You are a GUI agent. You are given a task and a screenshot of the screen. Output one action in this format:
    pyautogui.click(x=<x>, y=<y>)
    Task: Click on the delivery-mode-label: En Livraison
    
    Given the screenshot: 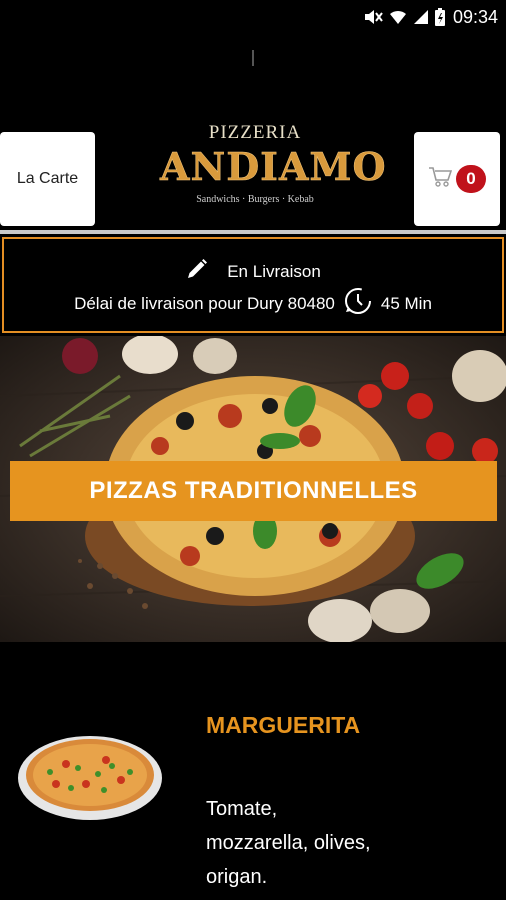 What is the action you would take?
    pyautogui.click(x=274, y=271)
    